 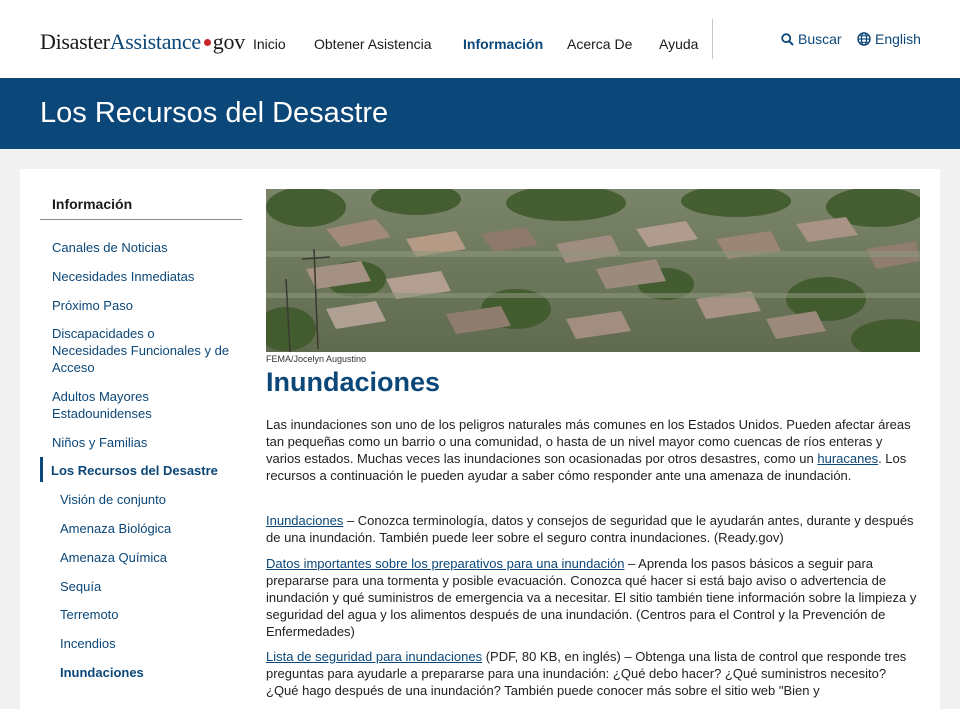 I want to click on nav-acerca-de: Acerca De, so click(x=599, y=44).